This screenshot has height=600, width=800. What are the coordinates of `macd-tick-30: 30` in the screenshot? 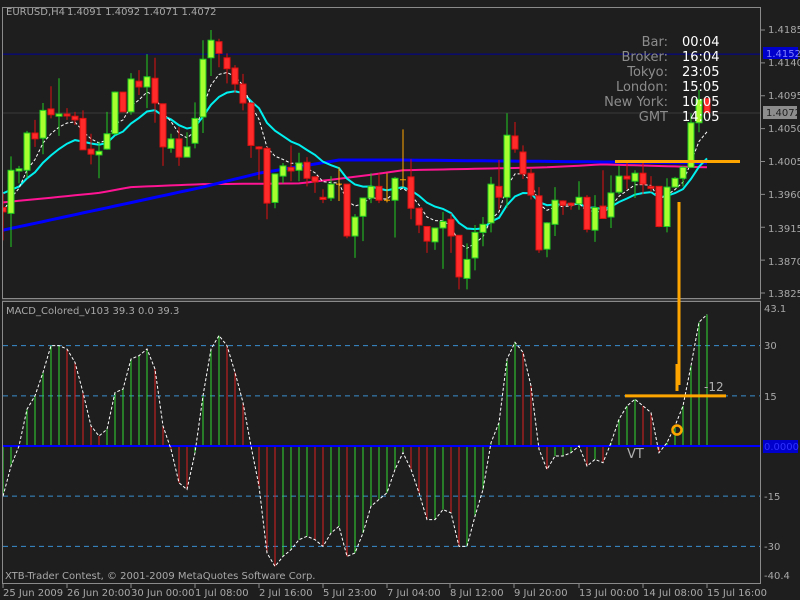 It's located at (770, 346).